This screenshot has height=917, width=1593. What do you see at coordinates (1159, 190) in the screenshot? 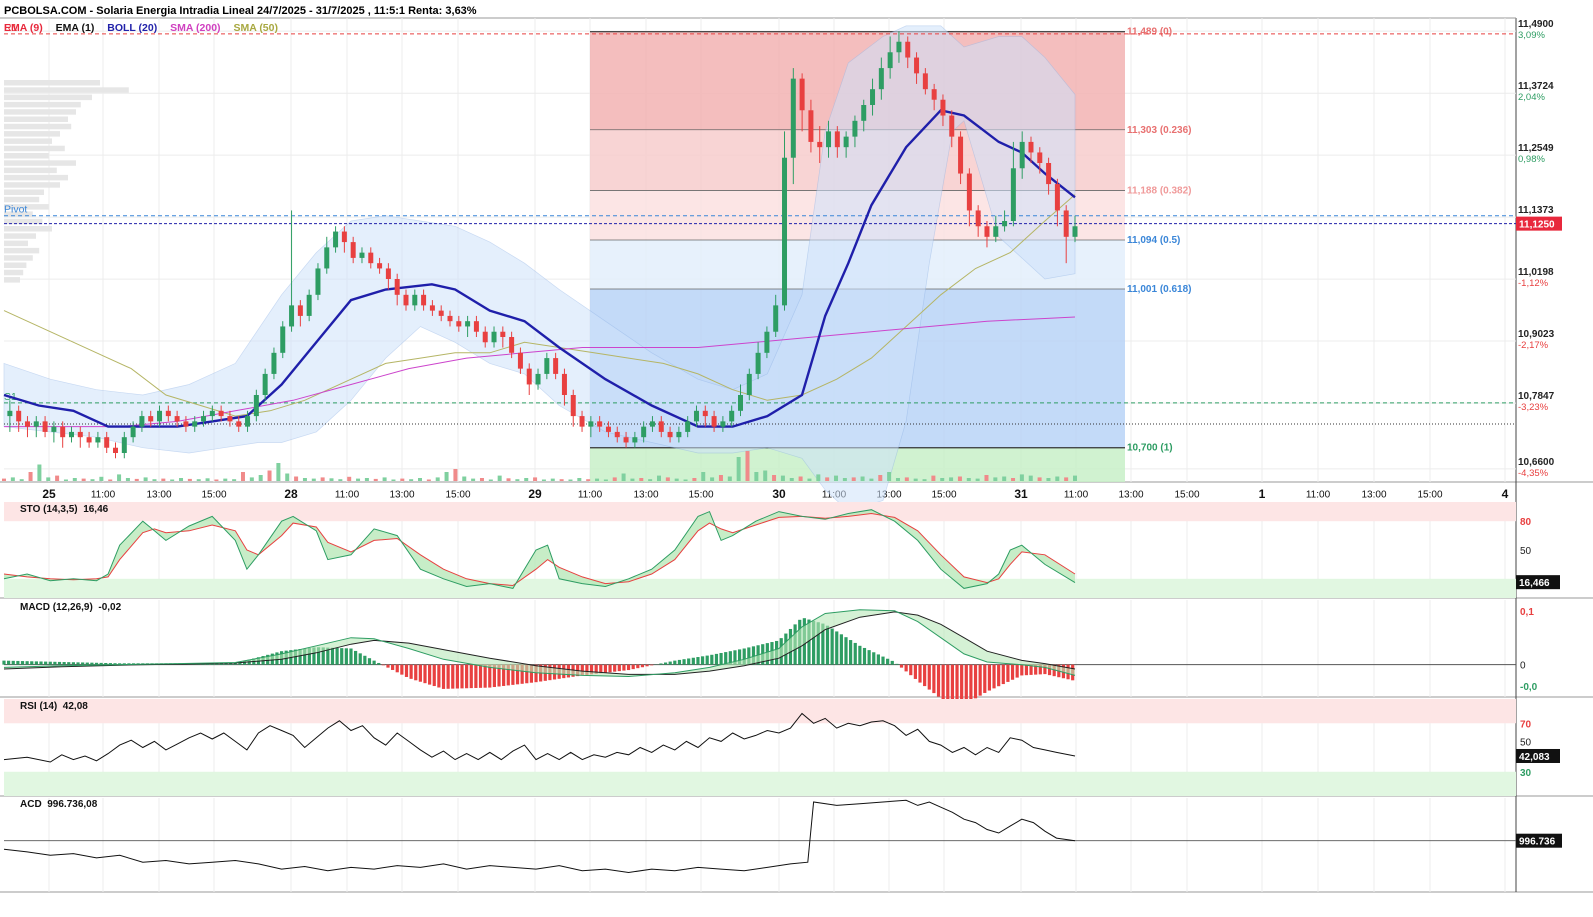
I see `fib-label: 11,188 (0.382)` at bounding box center [1159, 190].